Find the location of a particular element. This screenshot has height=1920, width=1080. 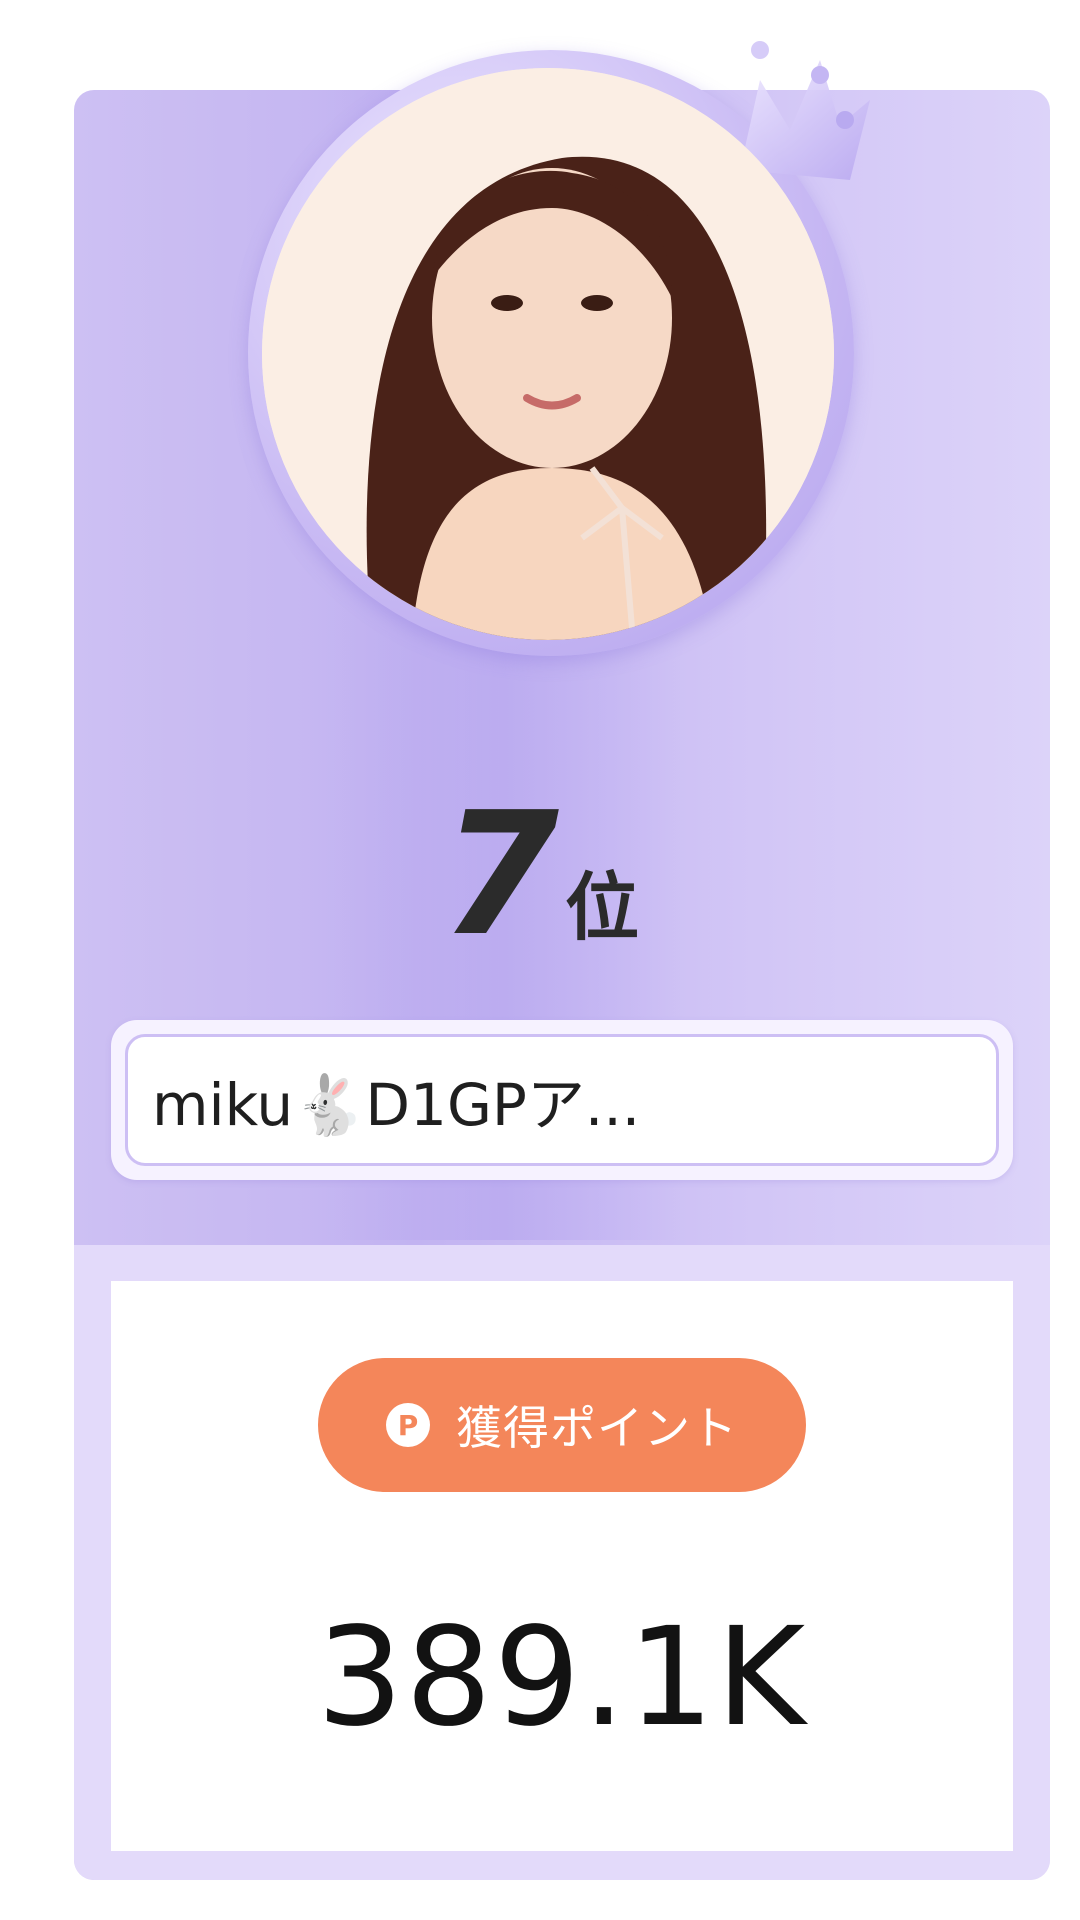

p-coin-icon: P is located at coordinates (408, 1425).